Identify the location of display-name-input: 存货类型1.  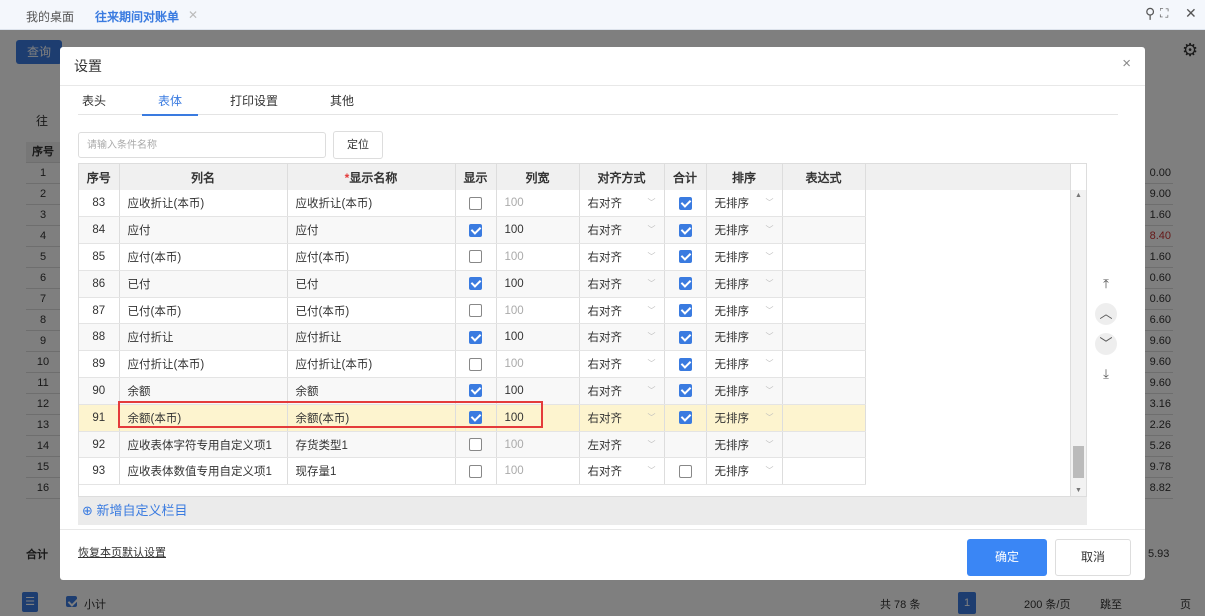
(371, 445).